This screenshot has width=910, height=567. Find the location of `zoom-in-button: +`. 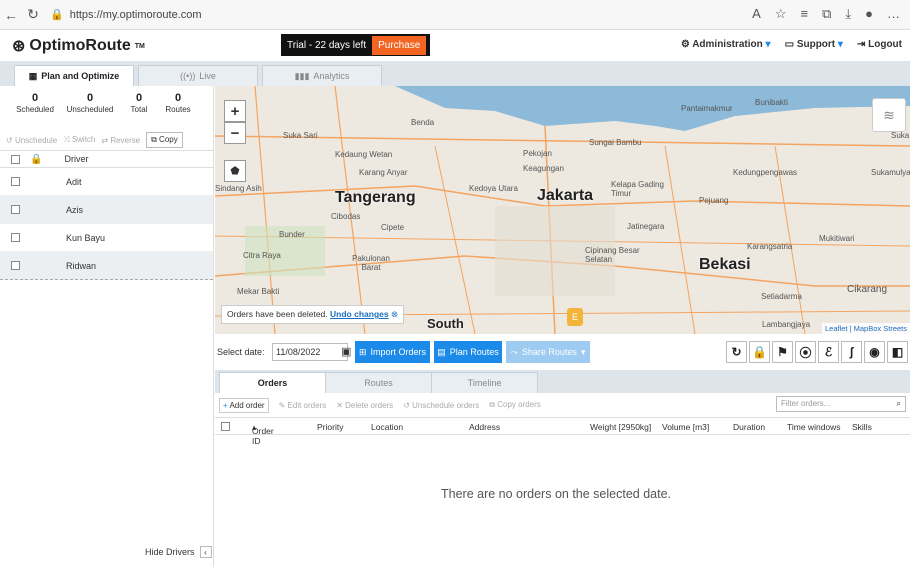

zoom-in-button: + is located at coordinates (235, 111).